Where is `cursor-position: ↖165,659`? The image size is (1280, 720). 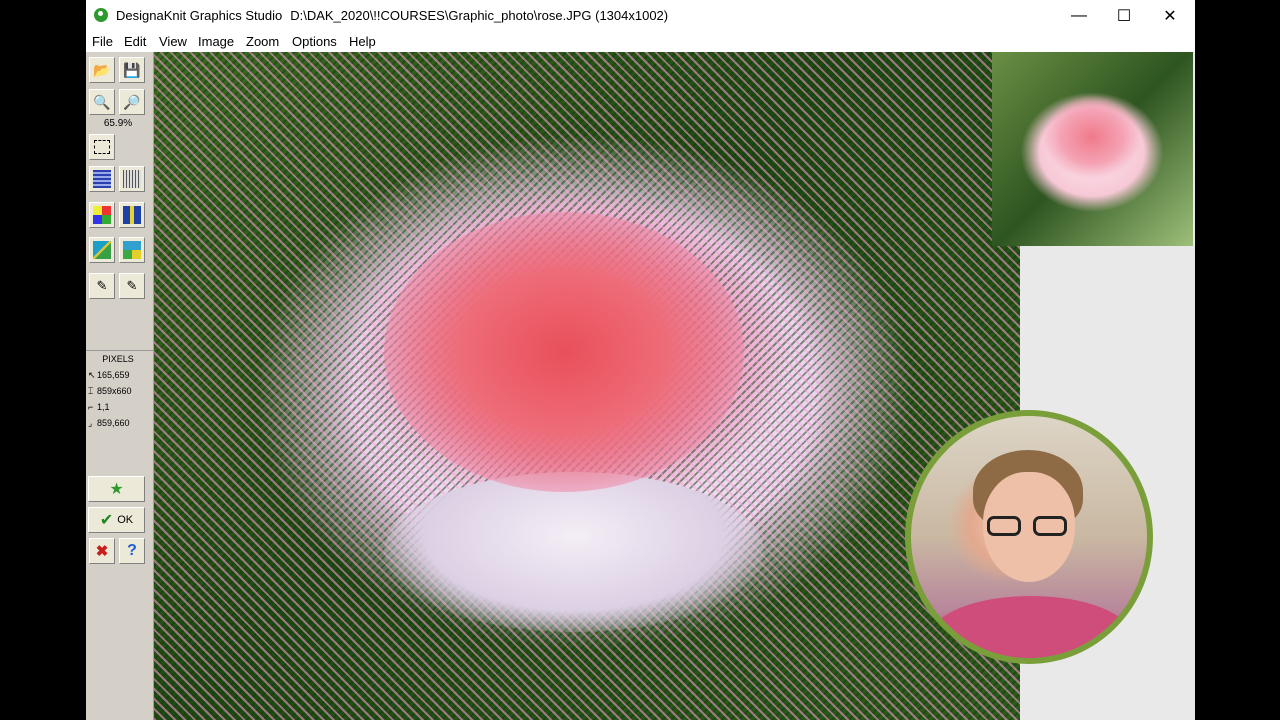
cursor-position: ↖165,659 is located at coordinates (109, 375).